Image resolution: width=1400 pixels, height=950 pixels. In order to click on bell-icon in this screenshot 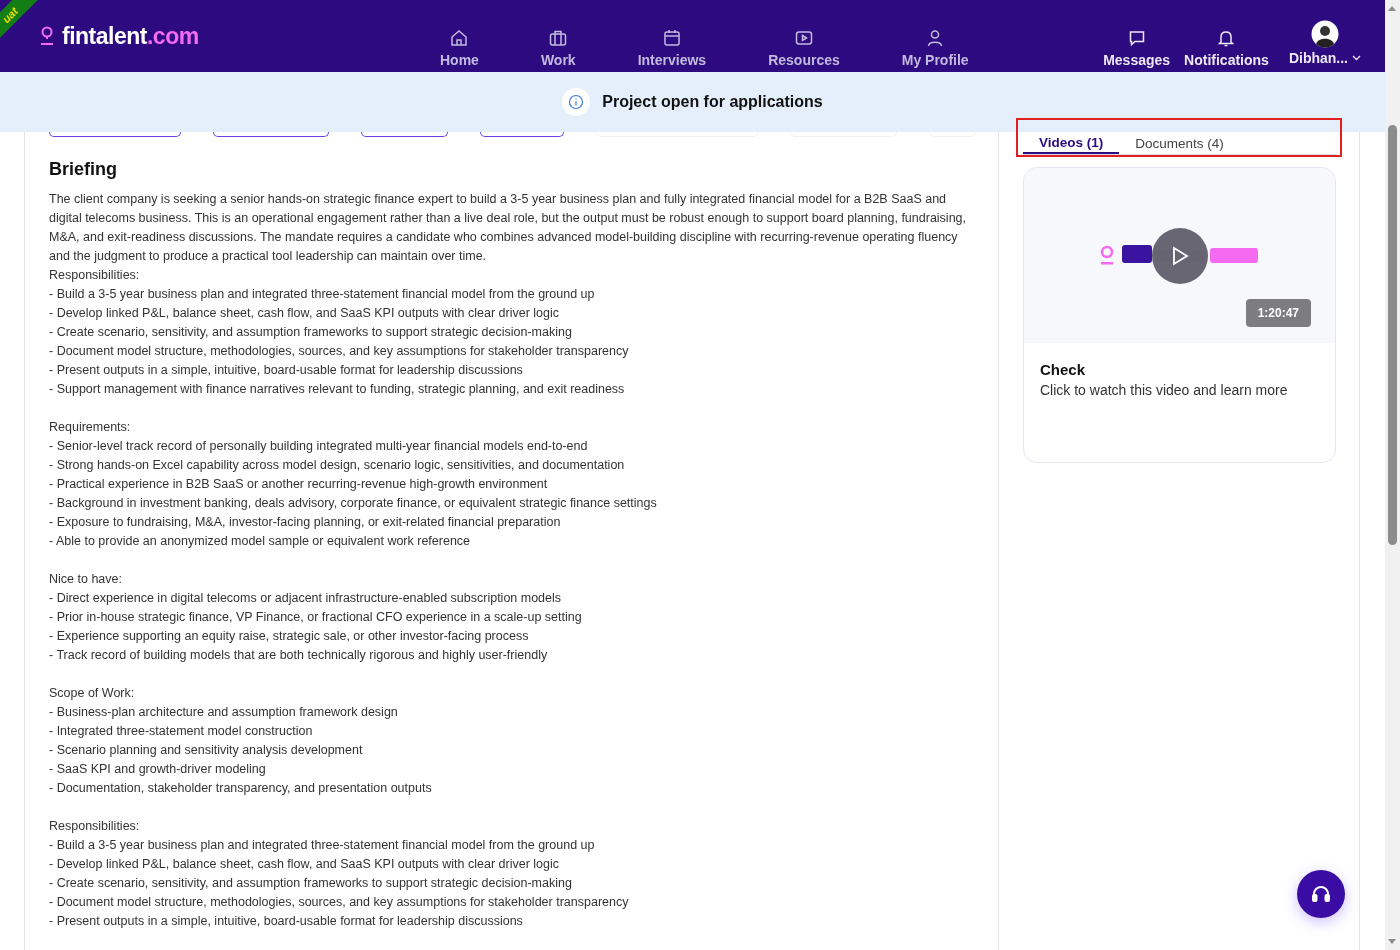, I will do `click(1226, 38)`.